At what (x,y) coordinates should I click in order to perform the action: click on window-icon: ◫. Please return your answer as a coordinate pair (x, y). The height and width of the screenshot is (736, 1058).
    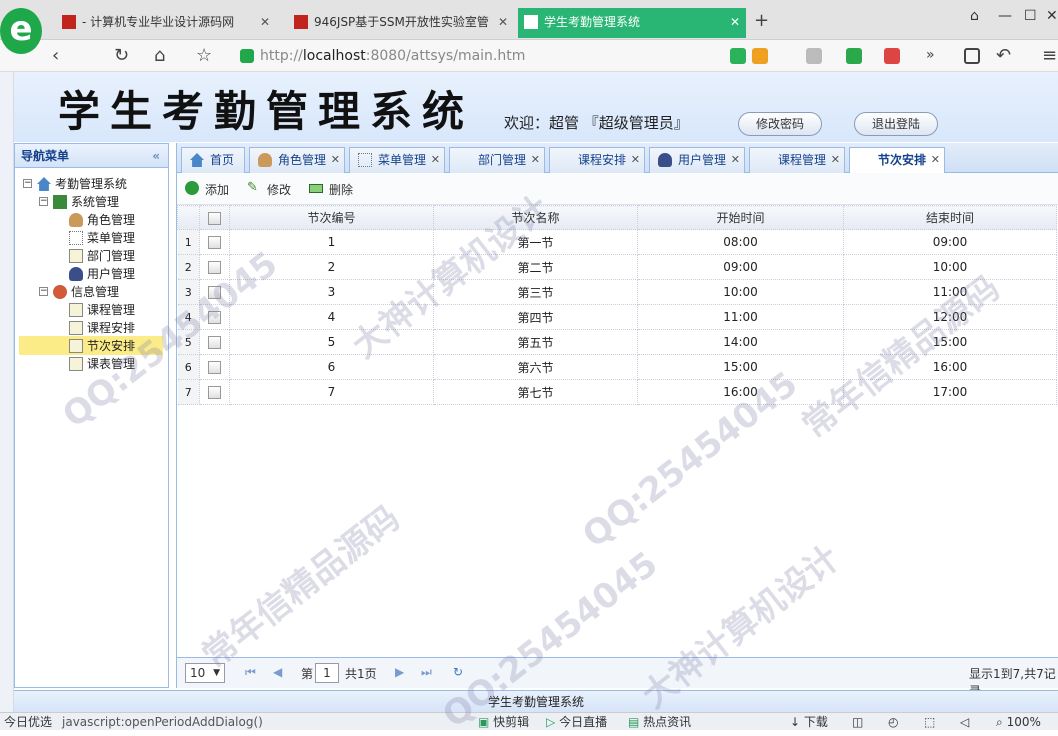
    Looking at the image, I should click on (857, 722).